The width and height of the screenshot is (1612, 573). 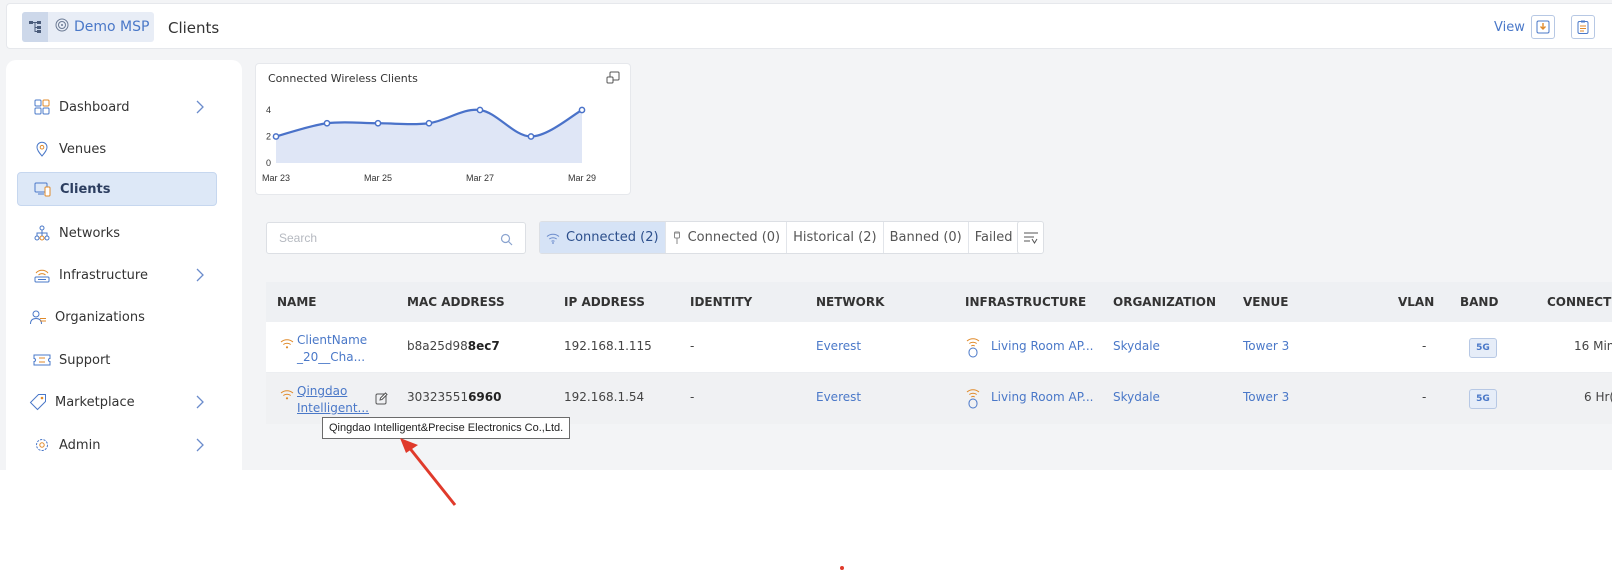 What do you see at coordinates (379, 238) in the screenshot?
I see `search-input` at bounding box center [379, 238].